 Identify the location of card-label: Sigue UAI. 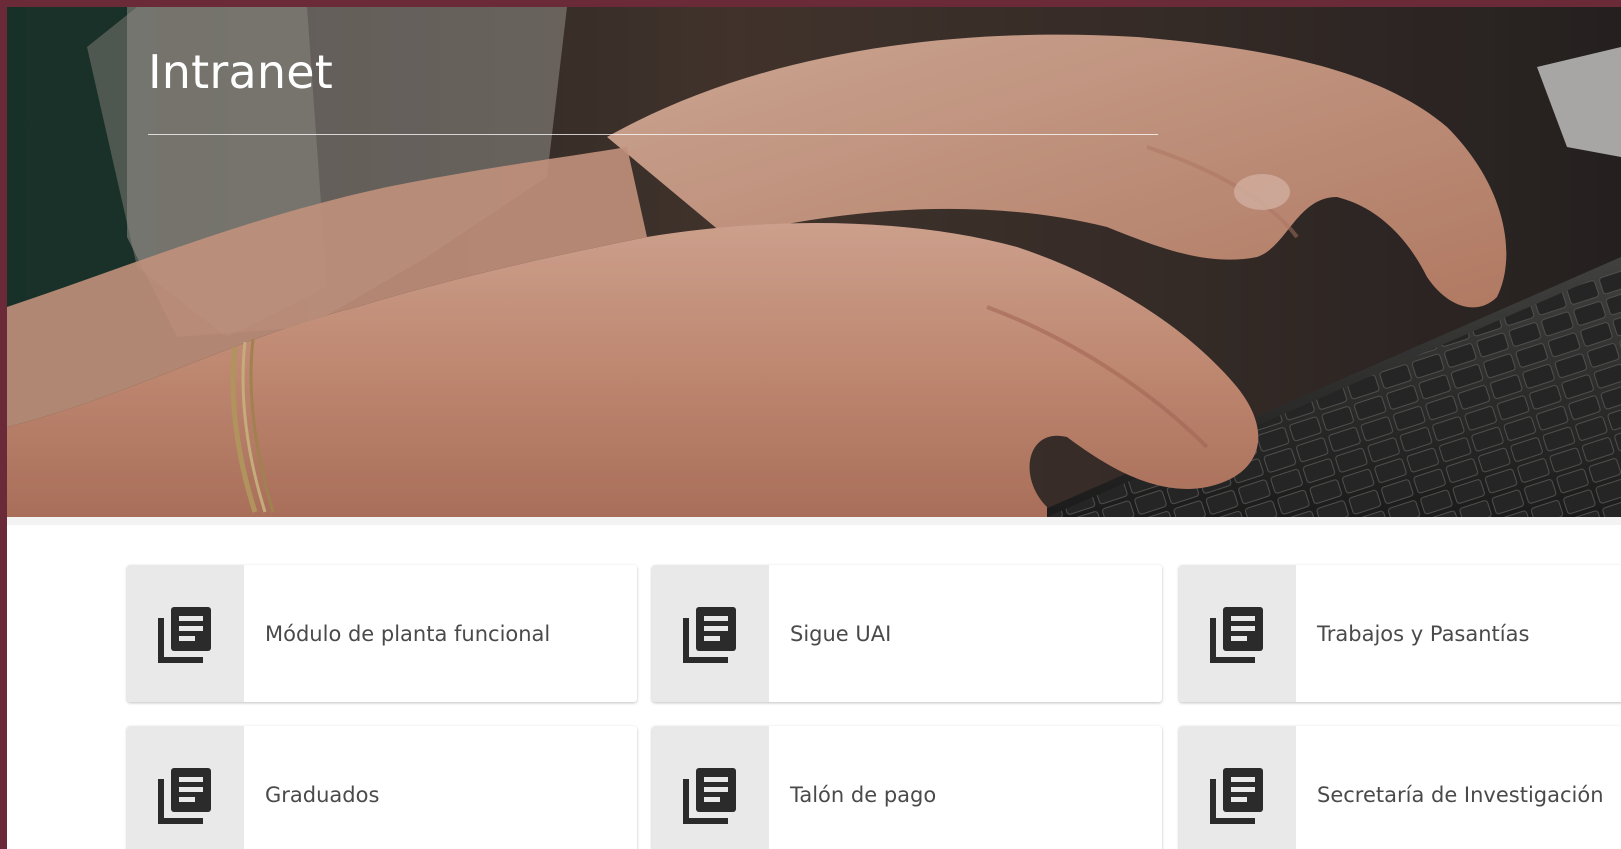
(841, 633).